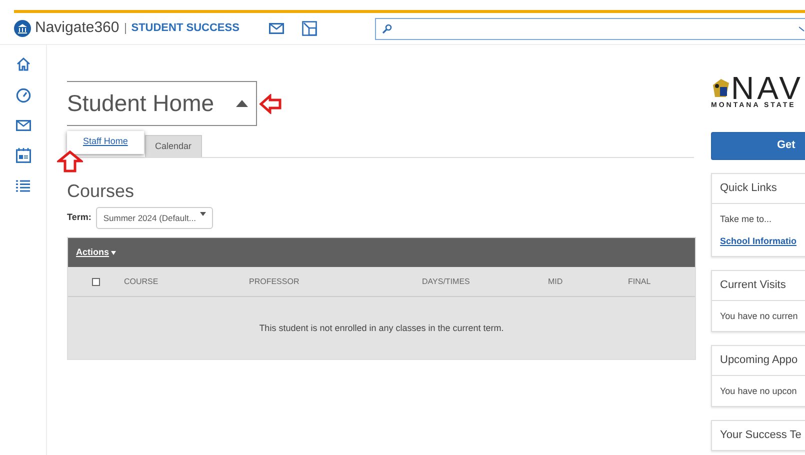 This screenshot has width=805, height=455. Describe the element at coordinates (79, 217) in the screenshot. I see `term-label: Term:` at that location.